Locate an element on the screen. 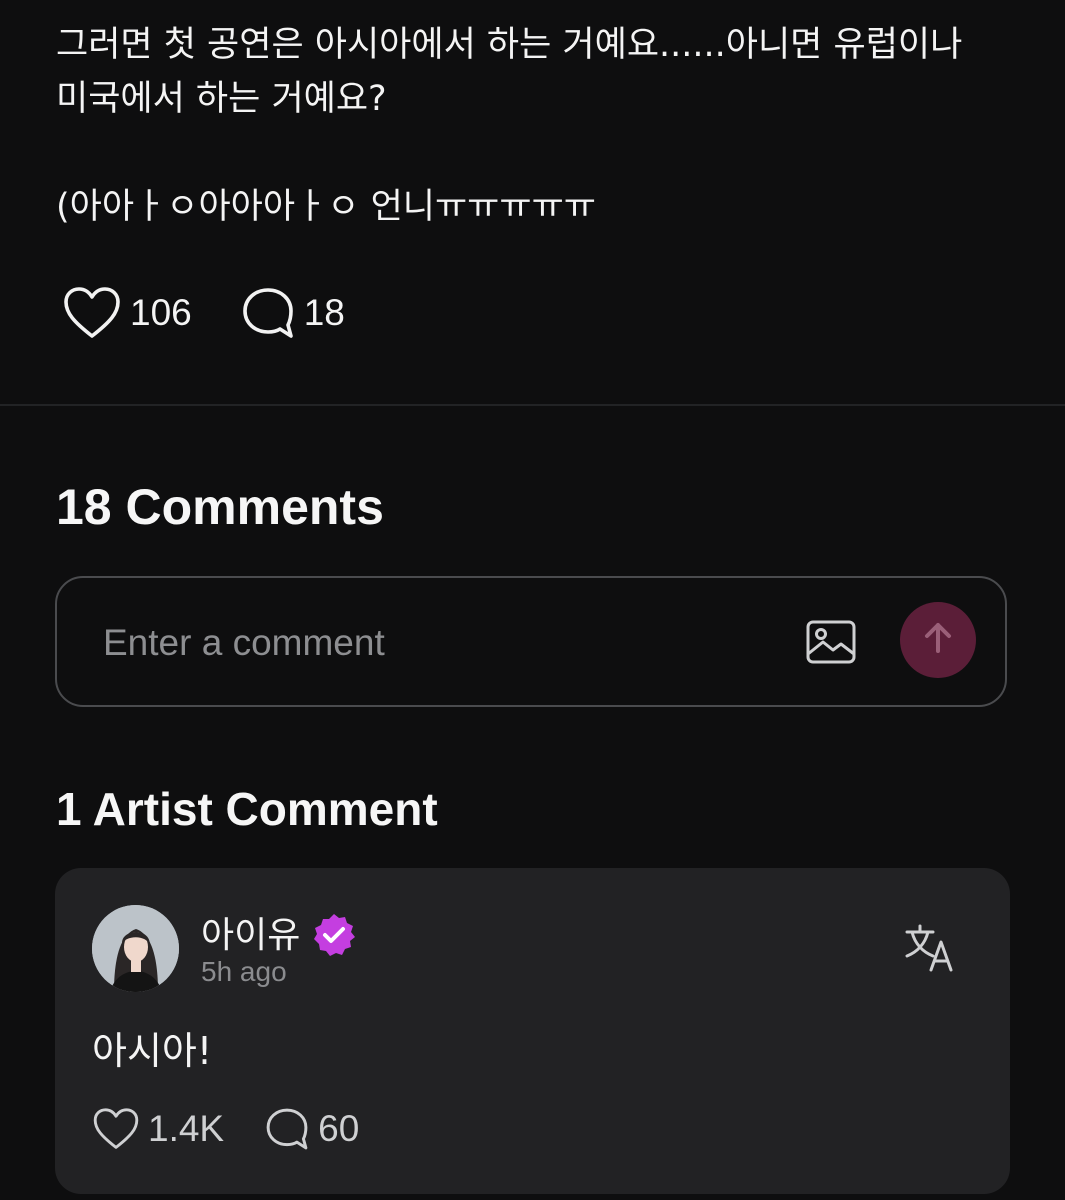  translate-button is located at coordinates (931, 948).